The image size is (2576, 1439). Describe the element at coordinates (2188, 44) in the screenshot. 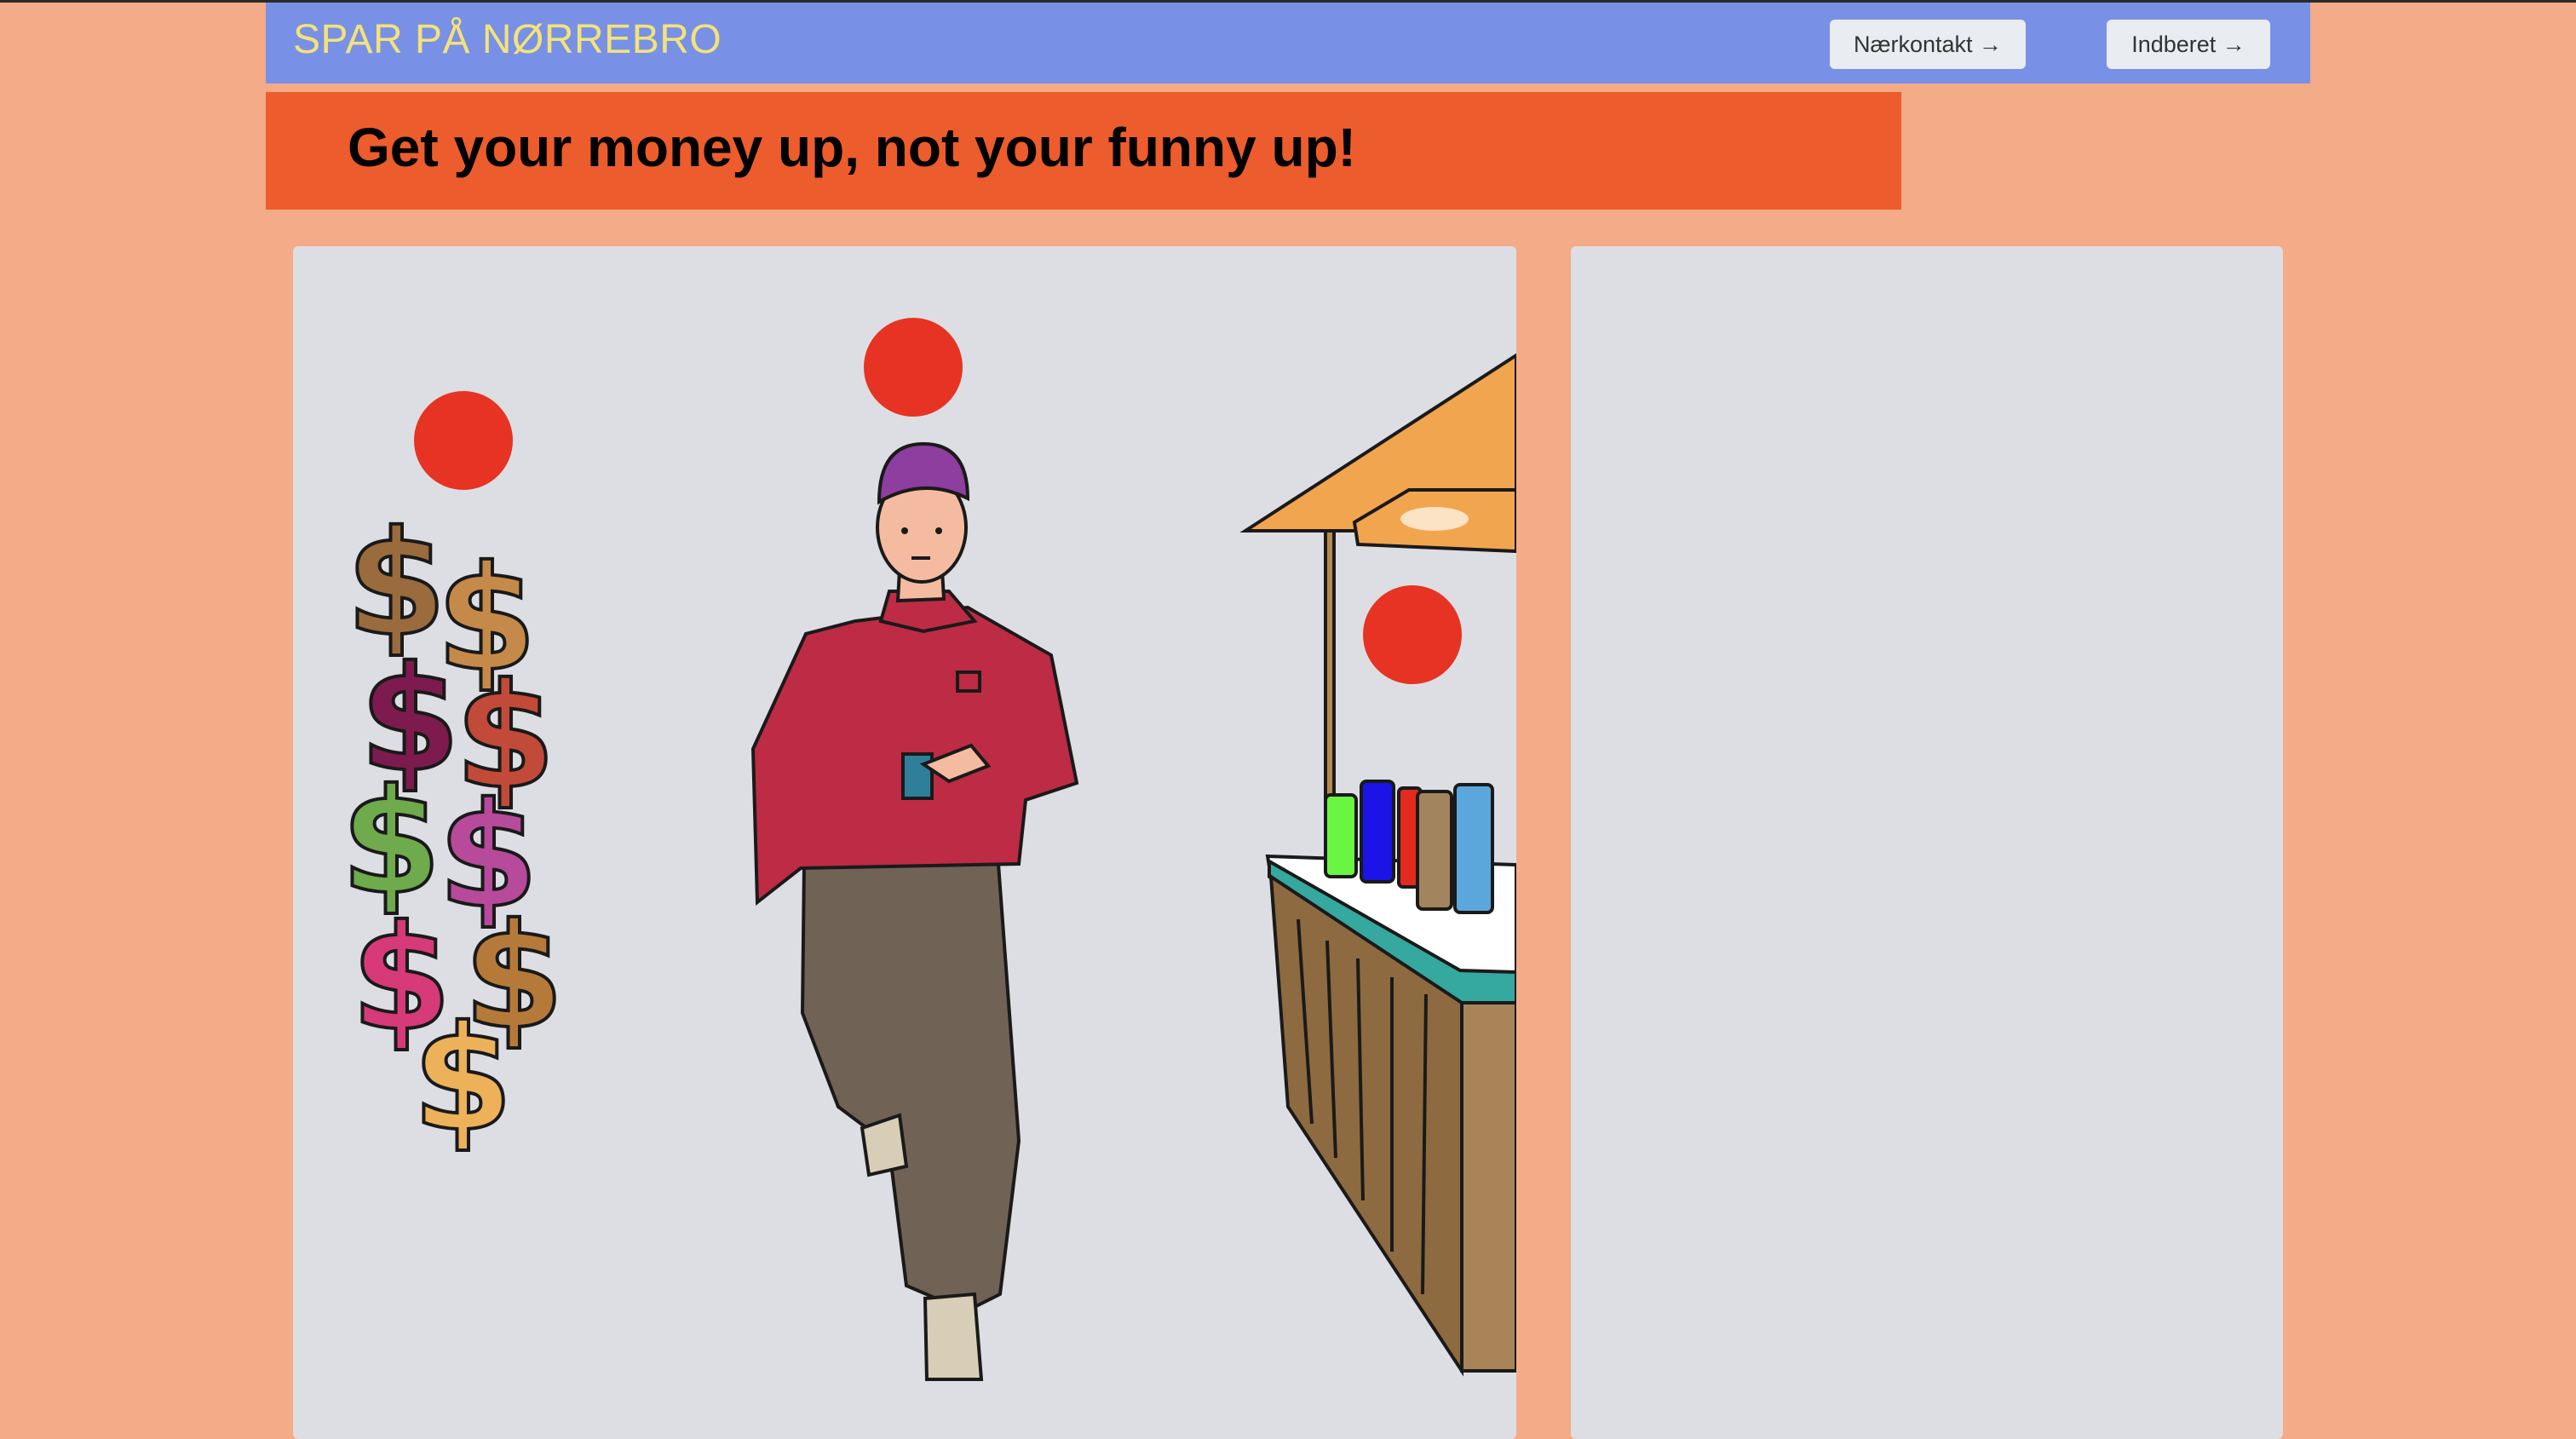

I see `indberet-button: Indberet →` at that location.